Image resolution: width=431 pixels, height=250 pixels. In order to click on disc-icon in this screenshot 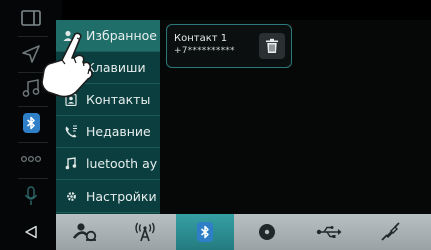, I will do `click(267, 232)`.